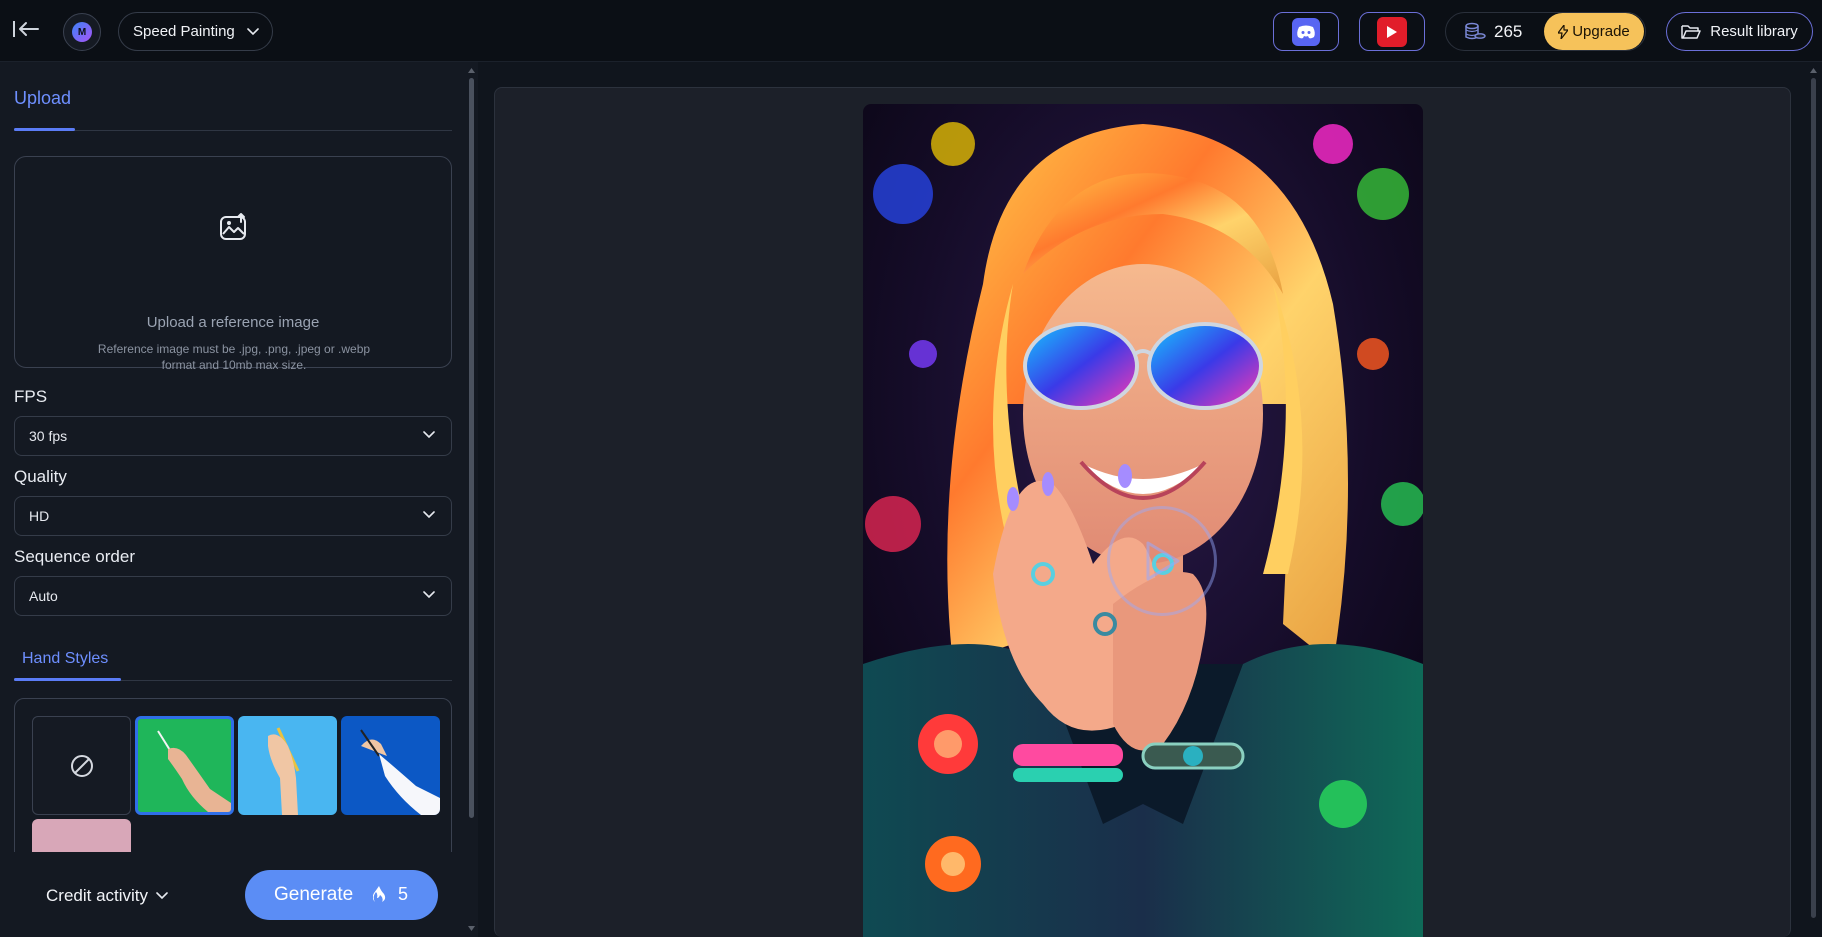 This screenshot has height=937, width=1822. Describe the element at coordinates (1691, 31) in the screenshot. I see `folder-icon` at that location.